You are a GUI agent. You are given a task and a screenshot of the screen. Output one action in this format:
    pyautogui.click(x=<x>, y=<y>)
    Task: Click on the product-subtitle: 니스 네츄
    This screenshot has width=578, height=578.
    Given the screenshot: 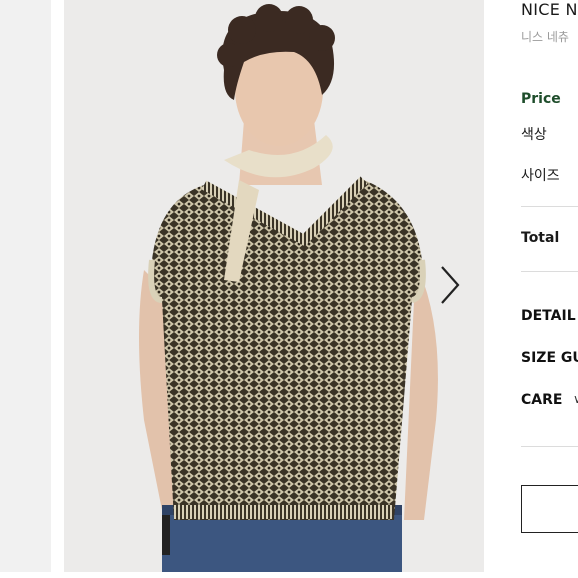 What is the action you would take?
    pyautogui.click(x=545, y=37)
    